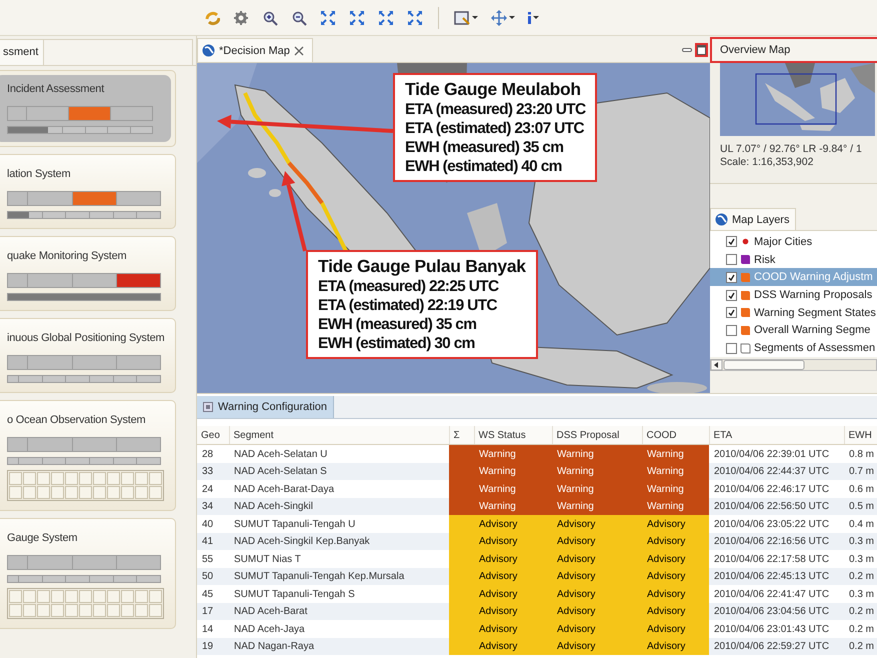  I want to click on table-cell: 33, so click(213, 471).